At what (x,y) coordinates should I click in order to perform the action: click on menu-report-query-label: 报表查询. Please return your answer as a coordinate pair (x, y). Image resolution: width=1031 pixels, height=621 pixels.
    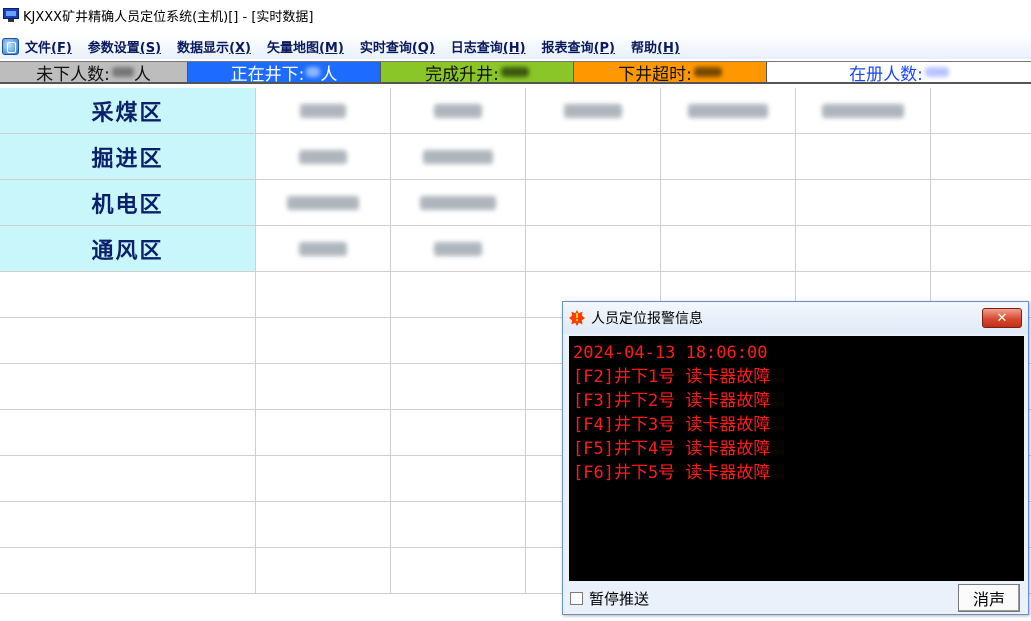
    Looking at the image, I should click on (567, 48).